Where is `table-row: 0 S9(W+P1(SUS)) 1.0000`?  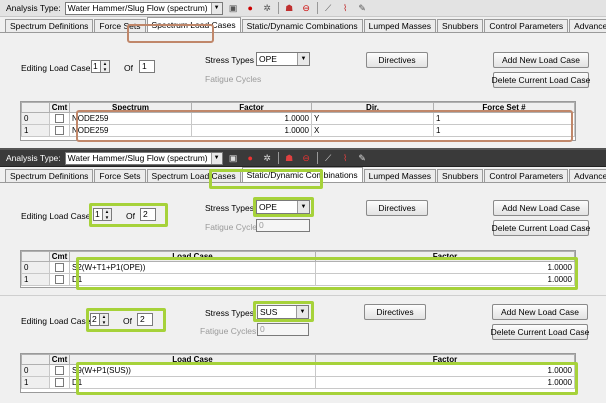
table-row: 0 S9(W+P1(SUS)) 1.0000 is located at coordinates (298, 370).